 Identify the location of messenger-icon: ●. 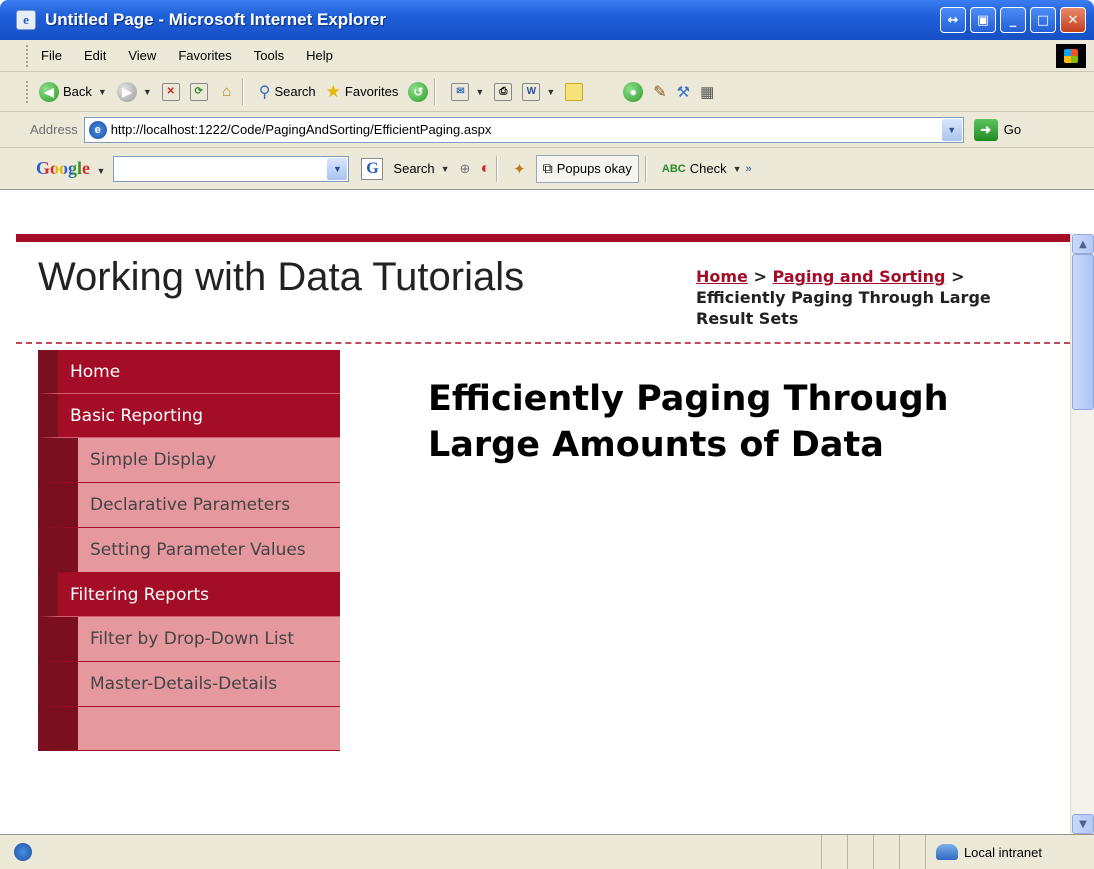
(633, 91).